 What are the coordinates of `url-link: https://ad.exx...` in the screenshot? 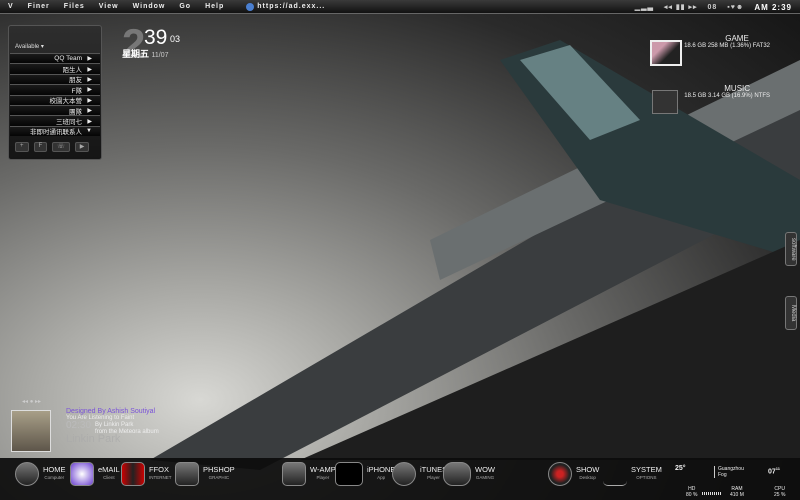 It's located at (286, 6).